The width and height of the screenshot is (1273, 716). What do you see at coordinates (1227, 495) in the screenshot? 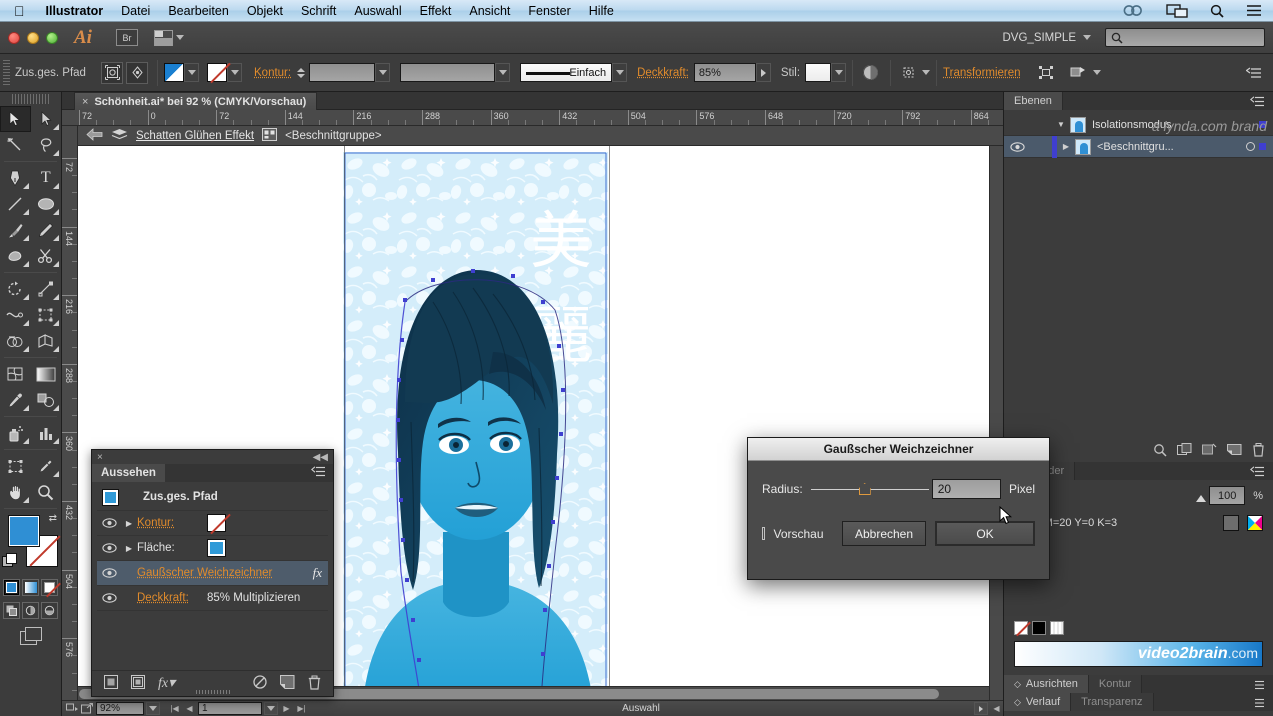
I see `tint-value-field: 100` at bounding box center [1227, 495].